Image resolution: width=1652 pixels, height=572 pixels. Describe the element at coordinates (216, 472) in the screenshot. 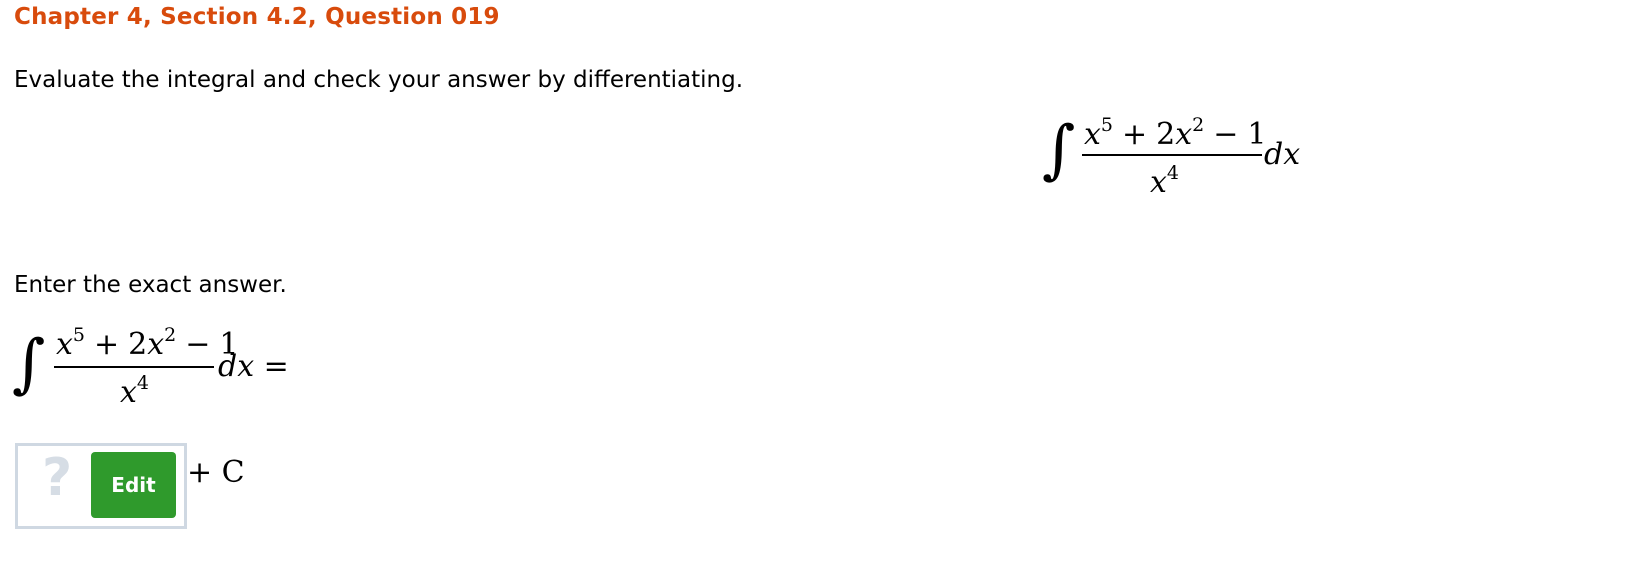

I see `constant-of-integration: + C` at that location.